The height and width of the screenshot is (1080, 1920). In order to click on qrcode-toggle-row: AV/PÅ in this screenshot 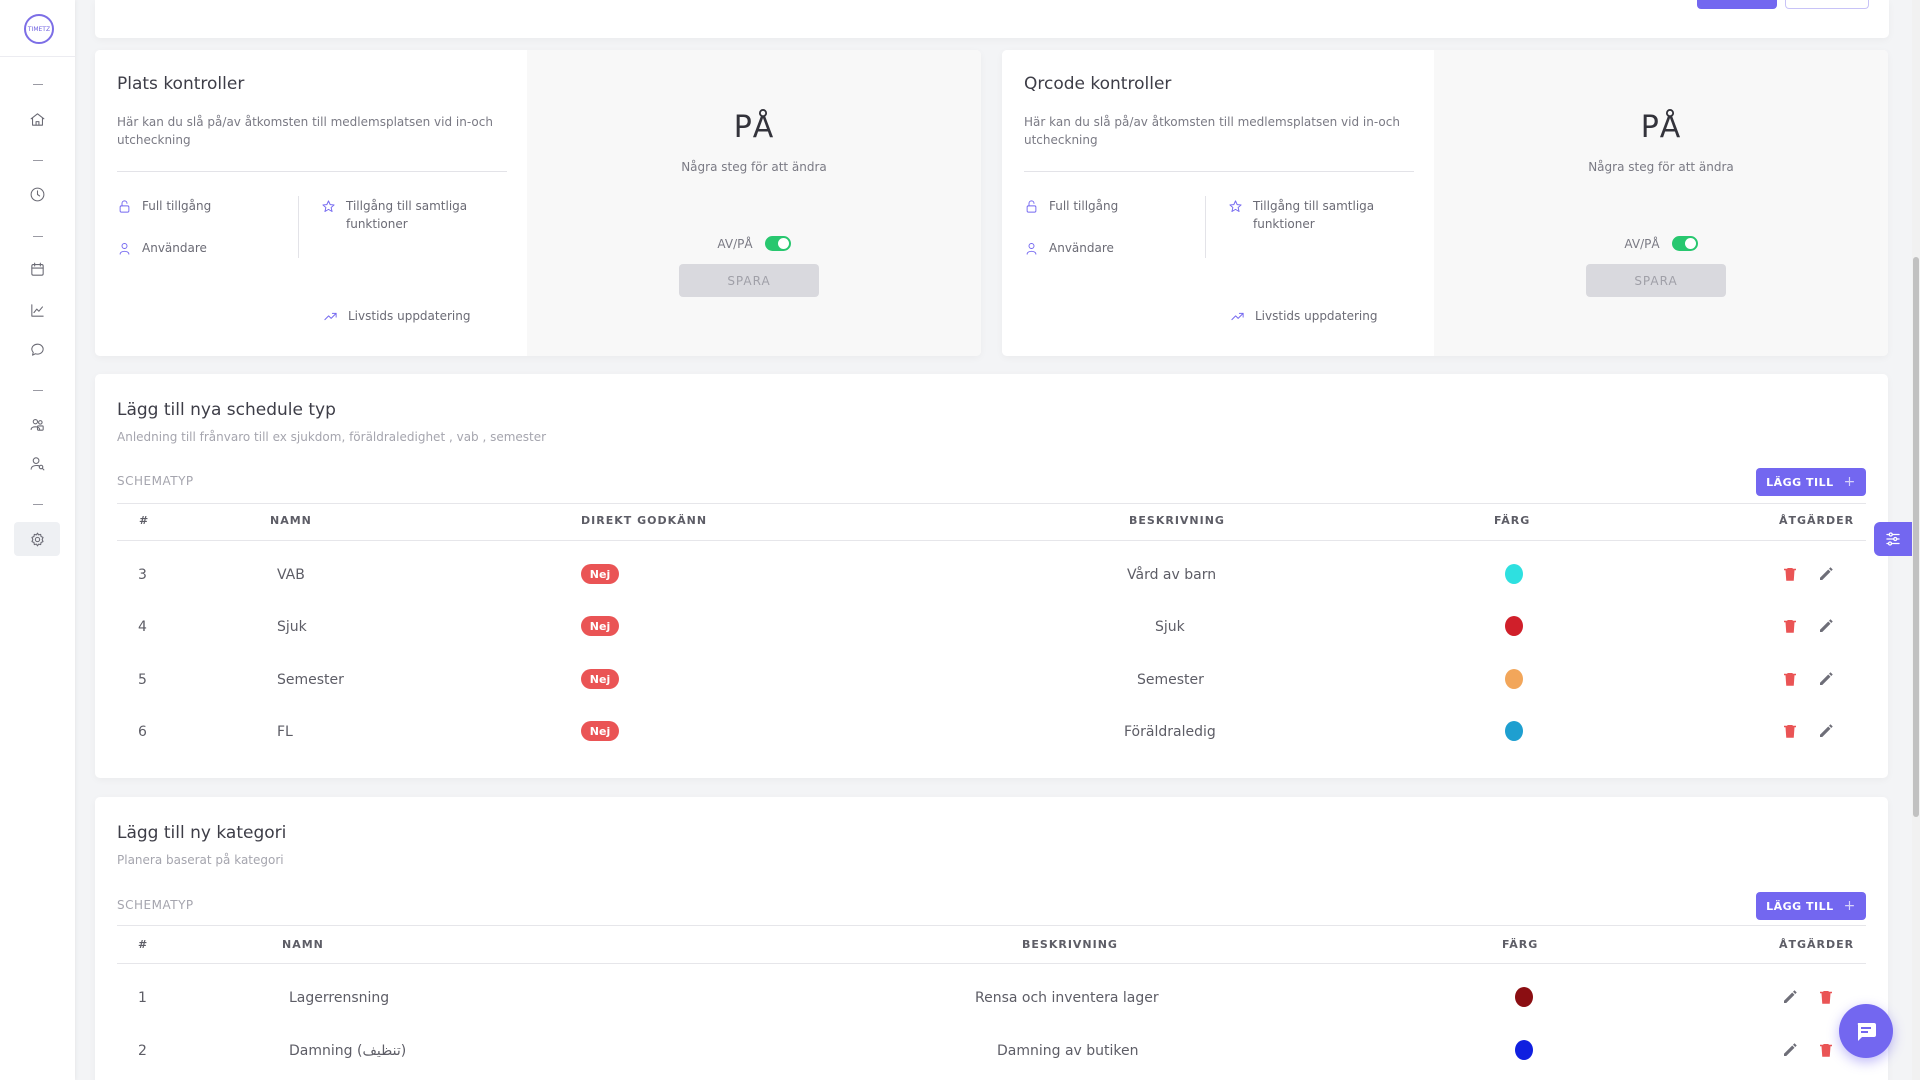, I will do `click(1661, 243)`.